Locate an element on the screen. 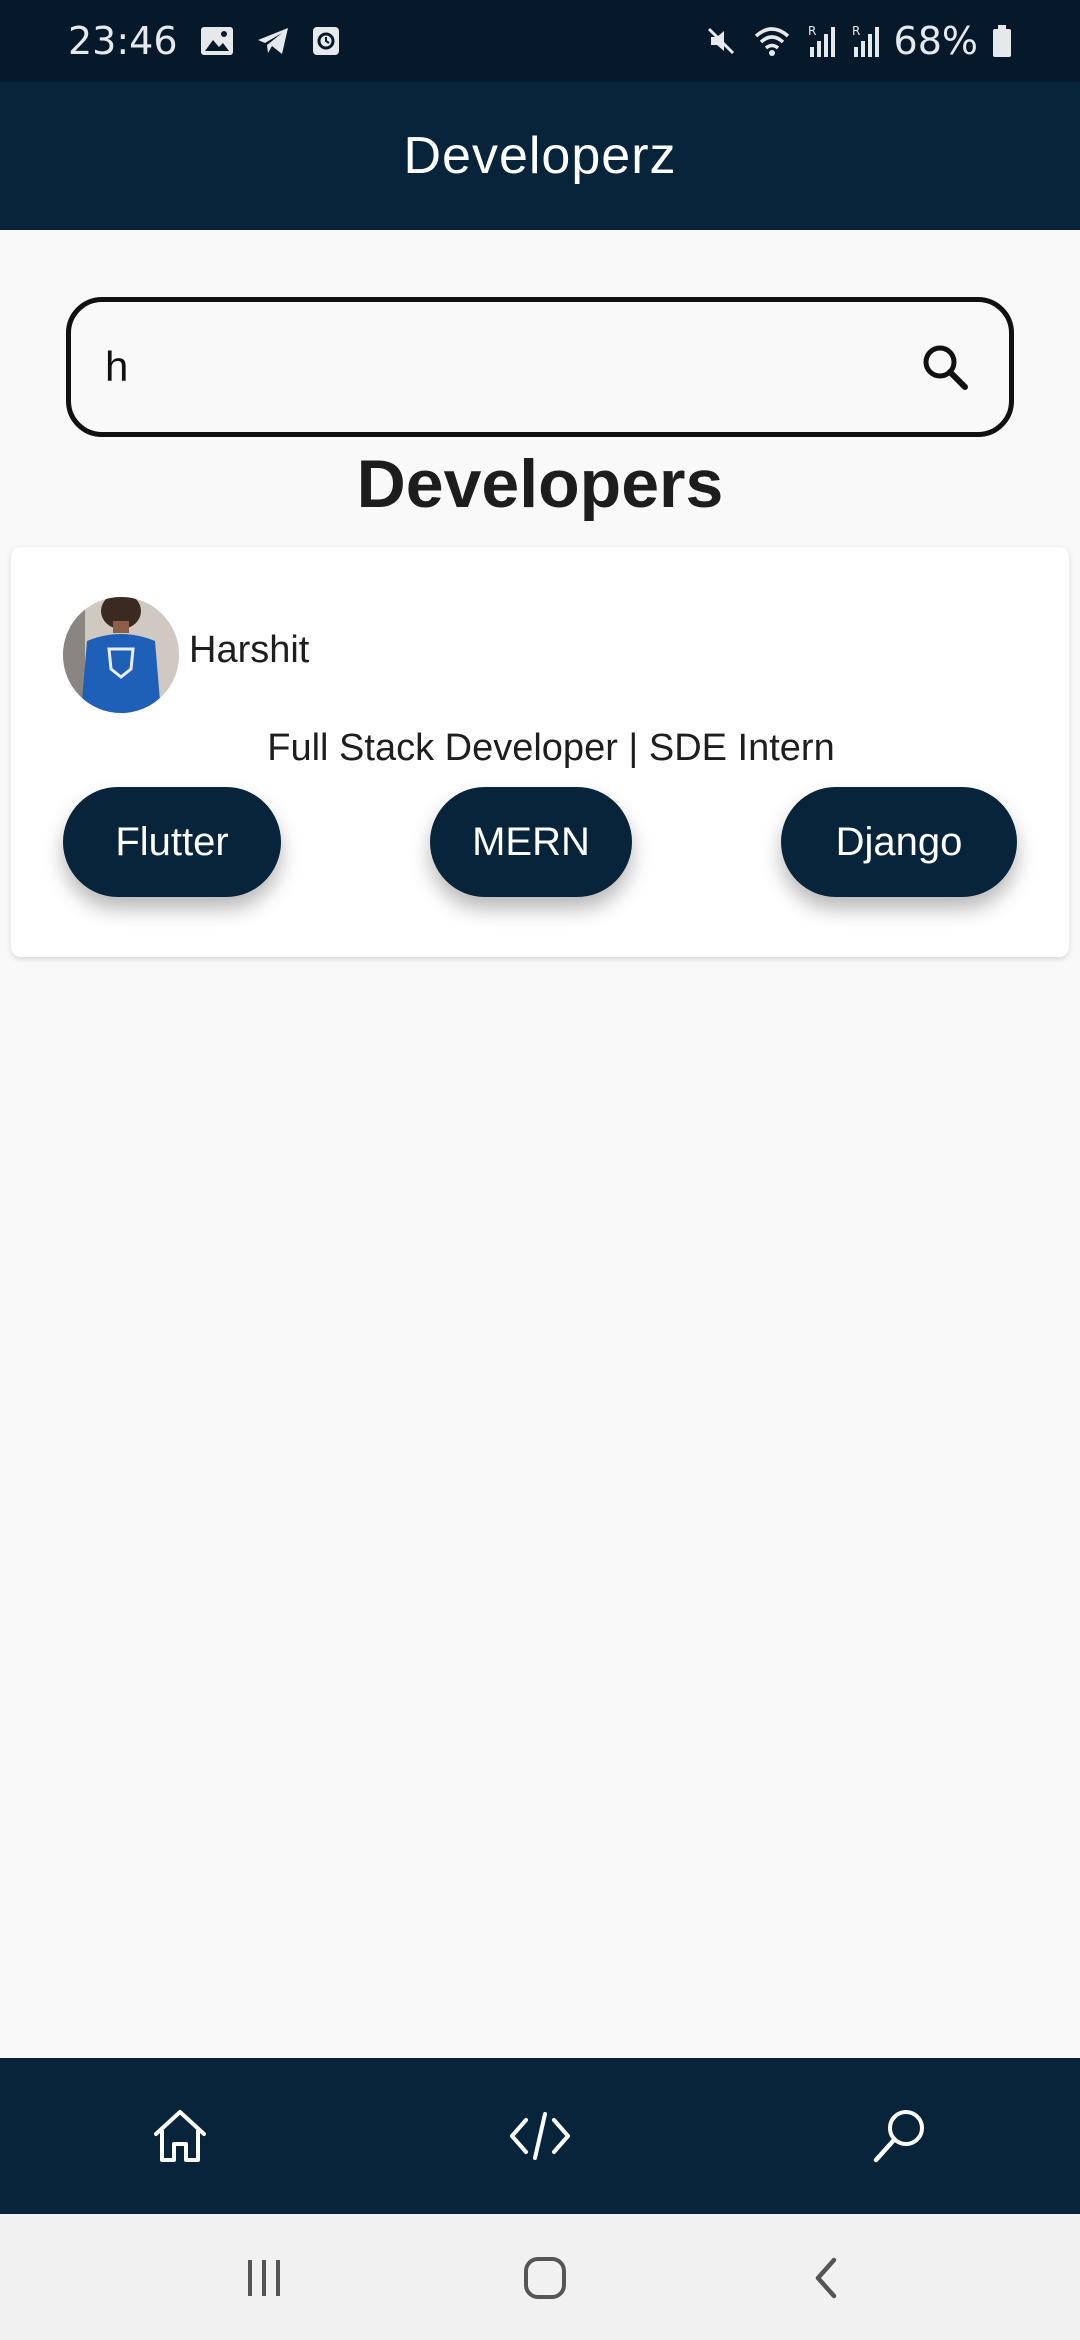 This screenshot has width=1080, height=2340. search-box is located at coordinates (540, 367).